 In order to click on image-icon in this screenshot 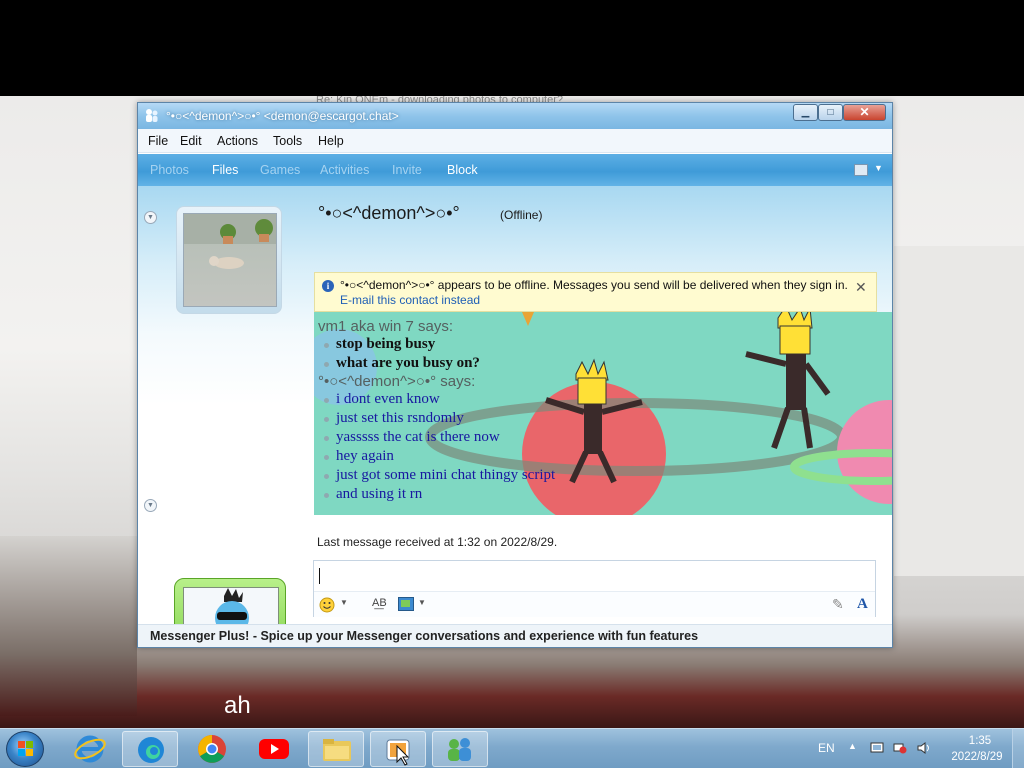, I will do `click(406, 604)`.